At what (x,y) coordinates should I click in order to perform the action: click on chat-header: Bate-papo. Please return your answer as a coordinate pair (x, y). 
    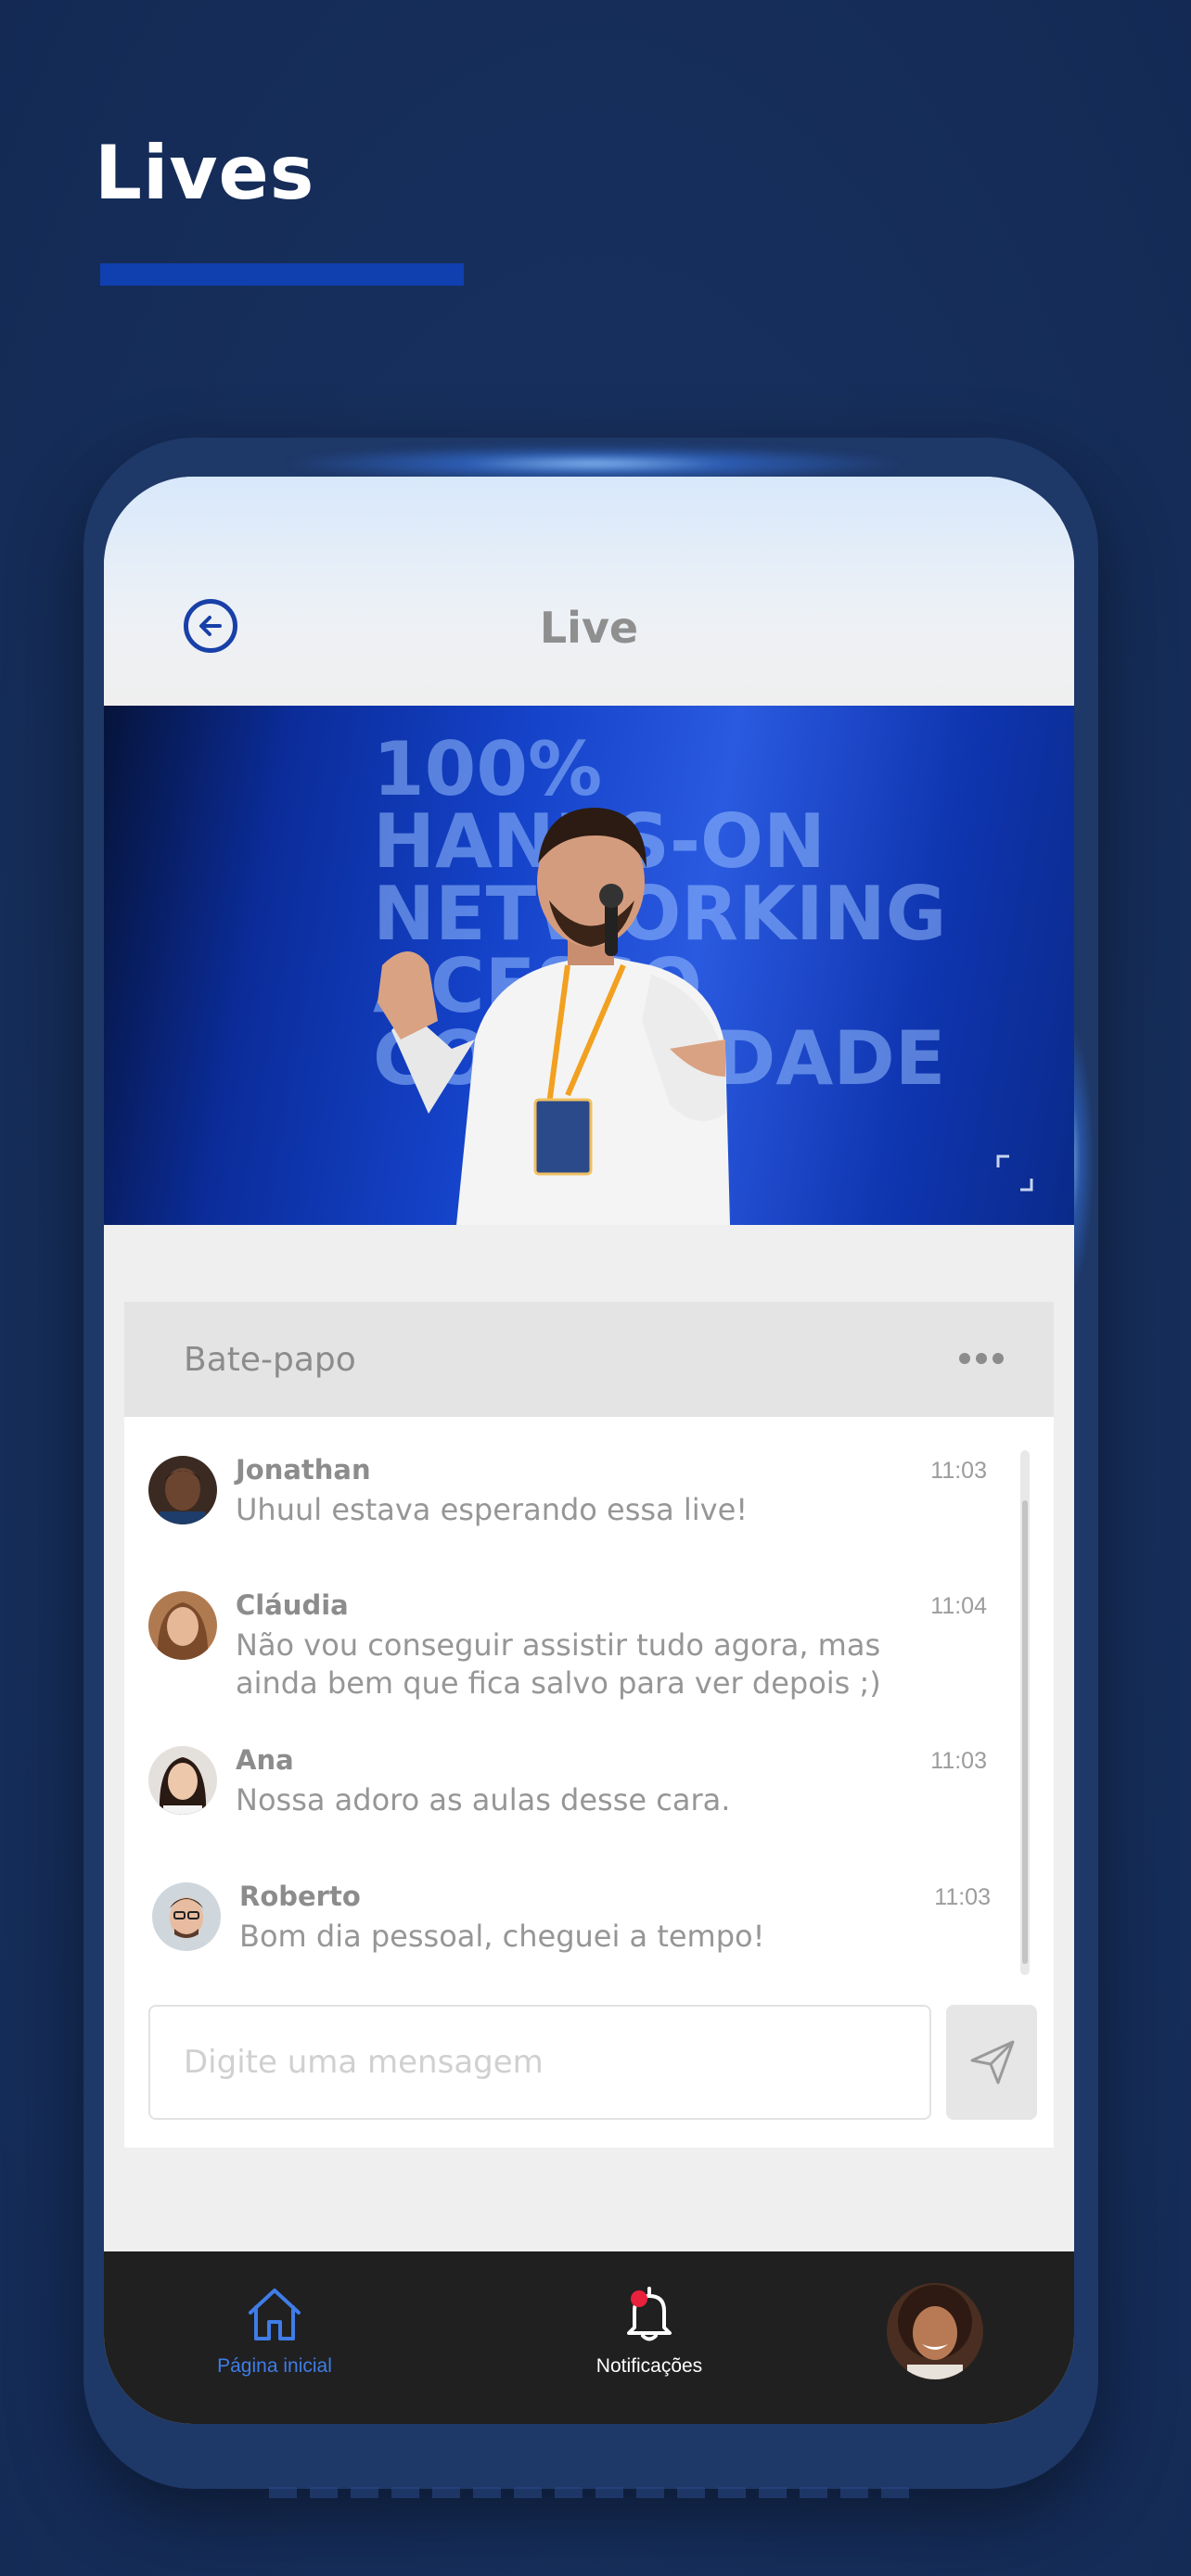
    Looking at the image, I should click on (589, 1359).